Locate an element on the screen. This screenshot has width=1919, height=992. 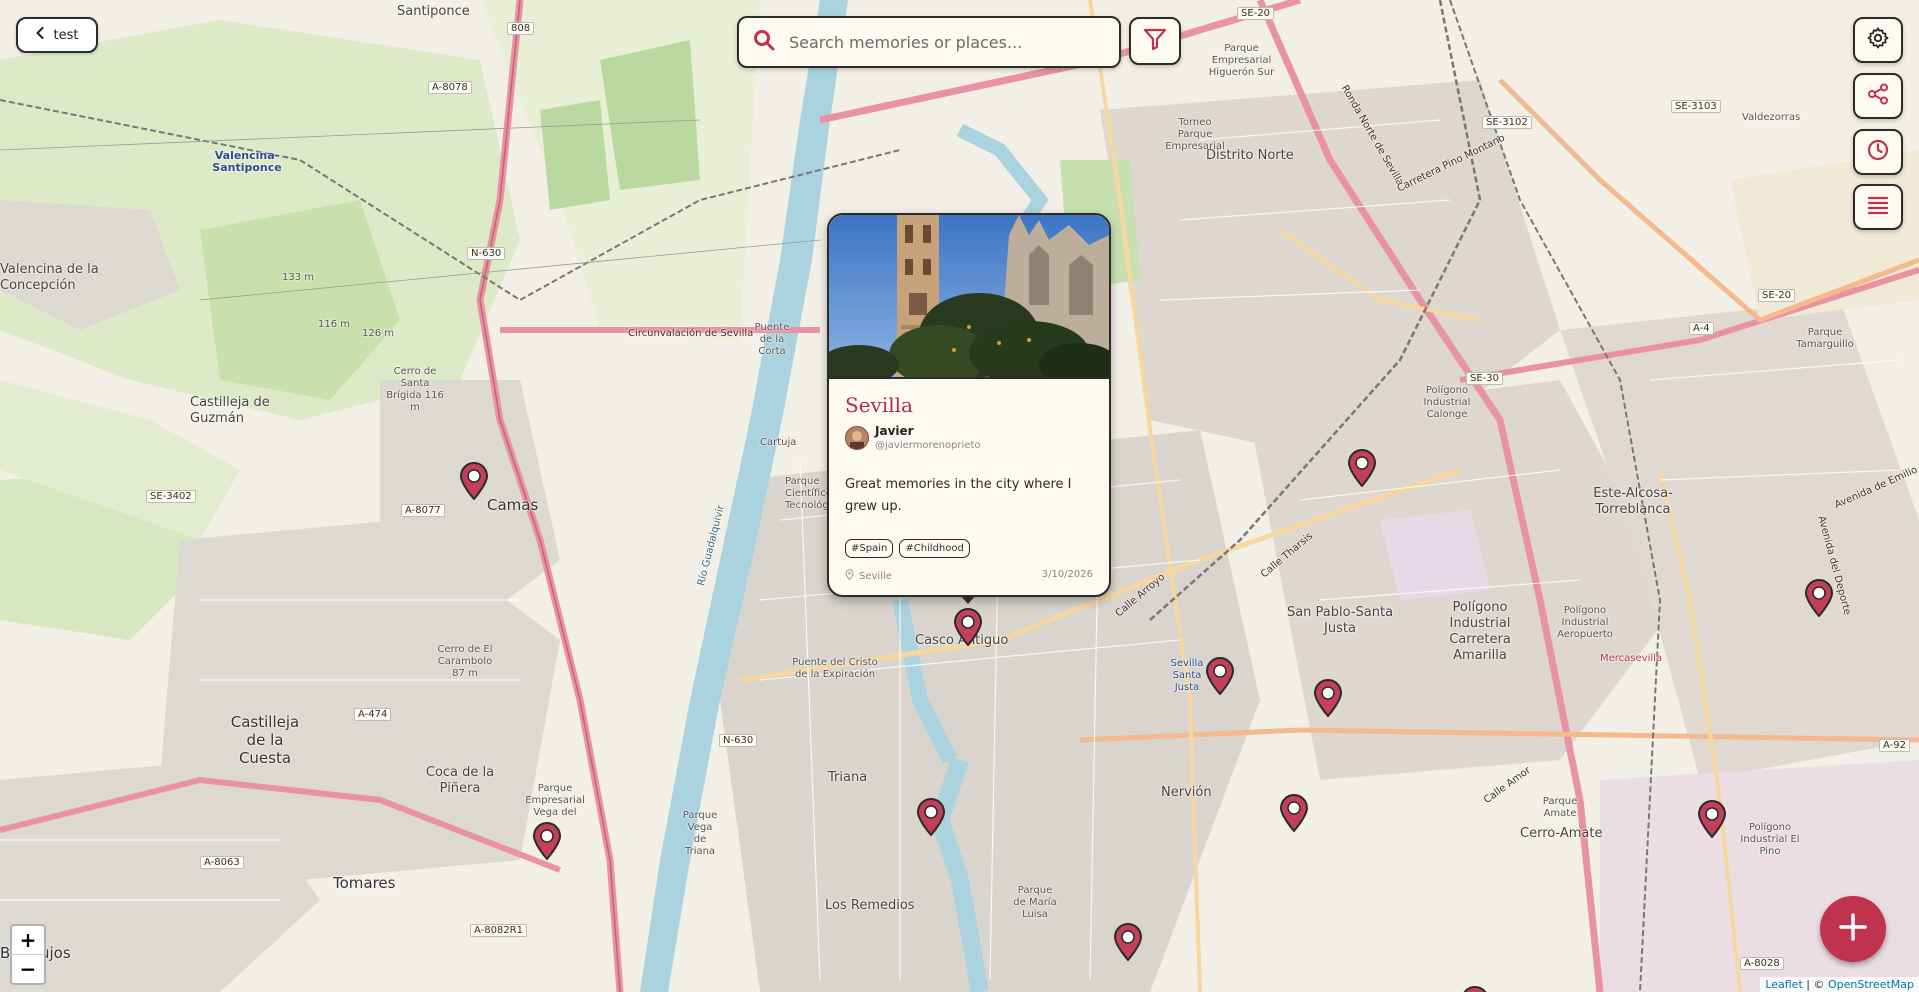
map-label: Cartuja is located at coordinates (778, 442).